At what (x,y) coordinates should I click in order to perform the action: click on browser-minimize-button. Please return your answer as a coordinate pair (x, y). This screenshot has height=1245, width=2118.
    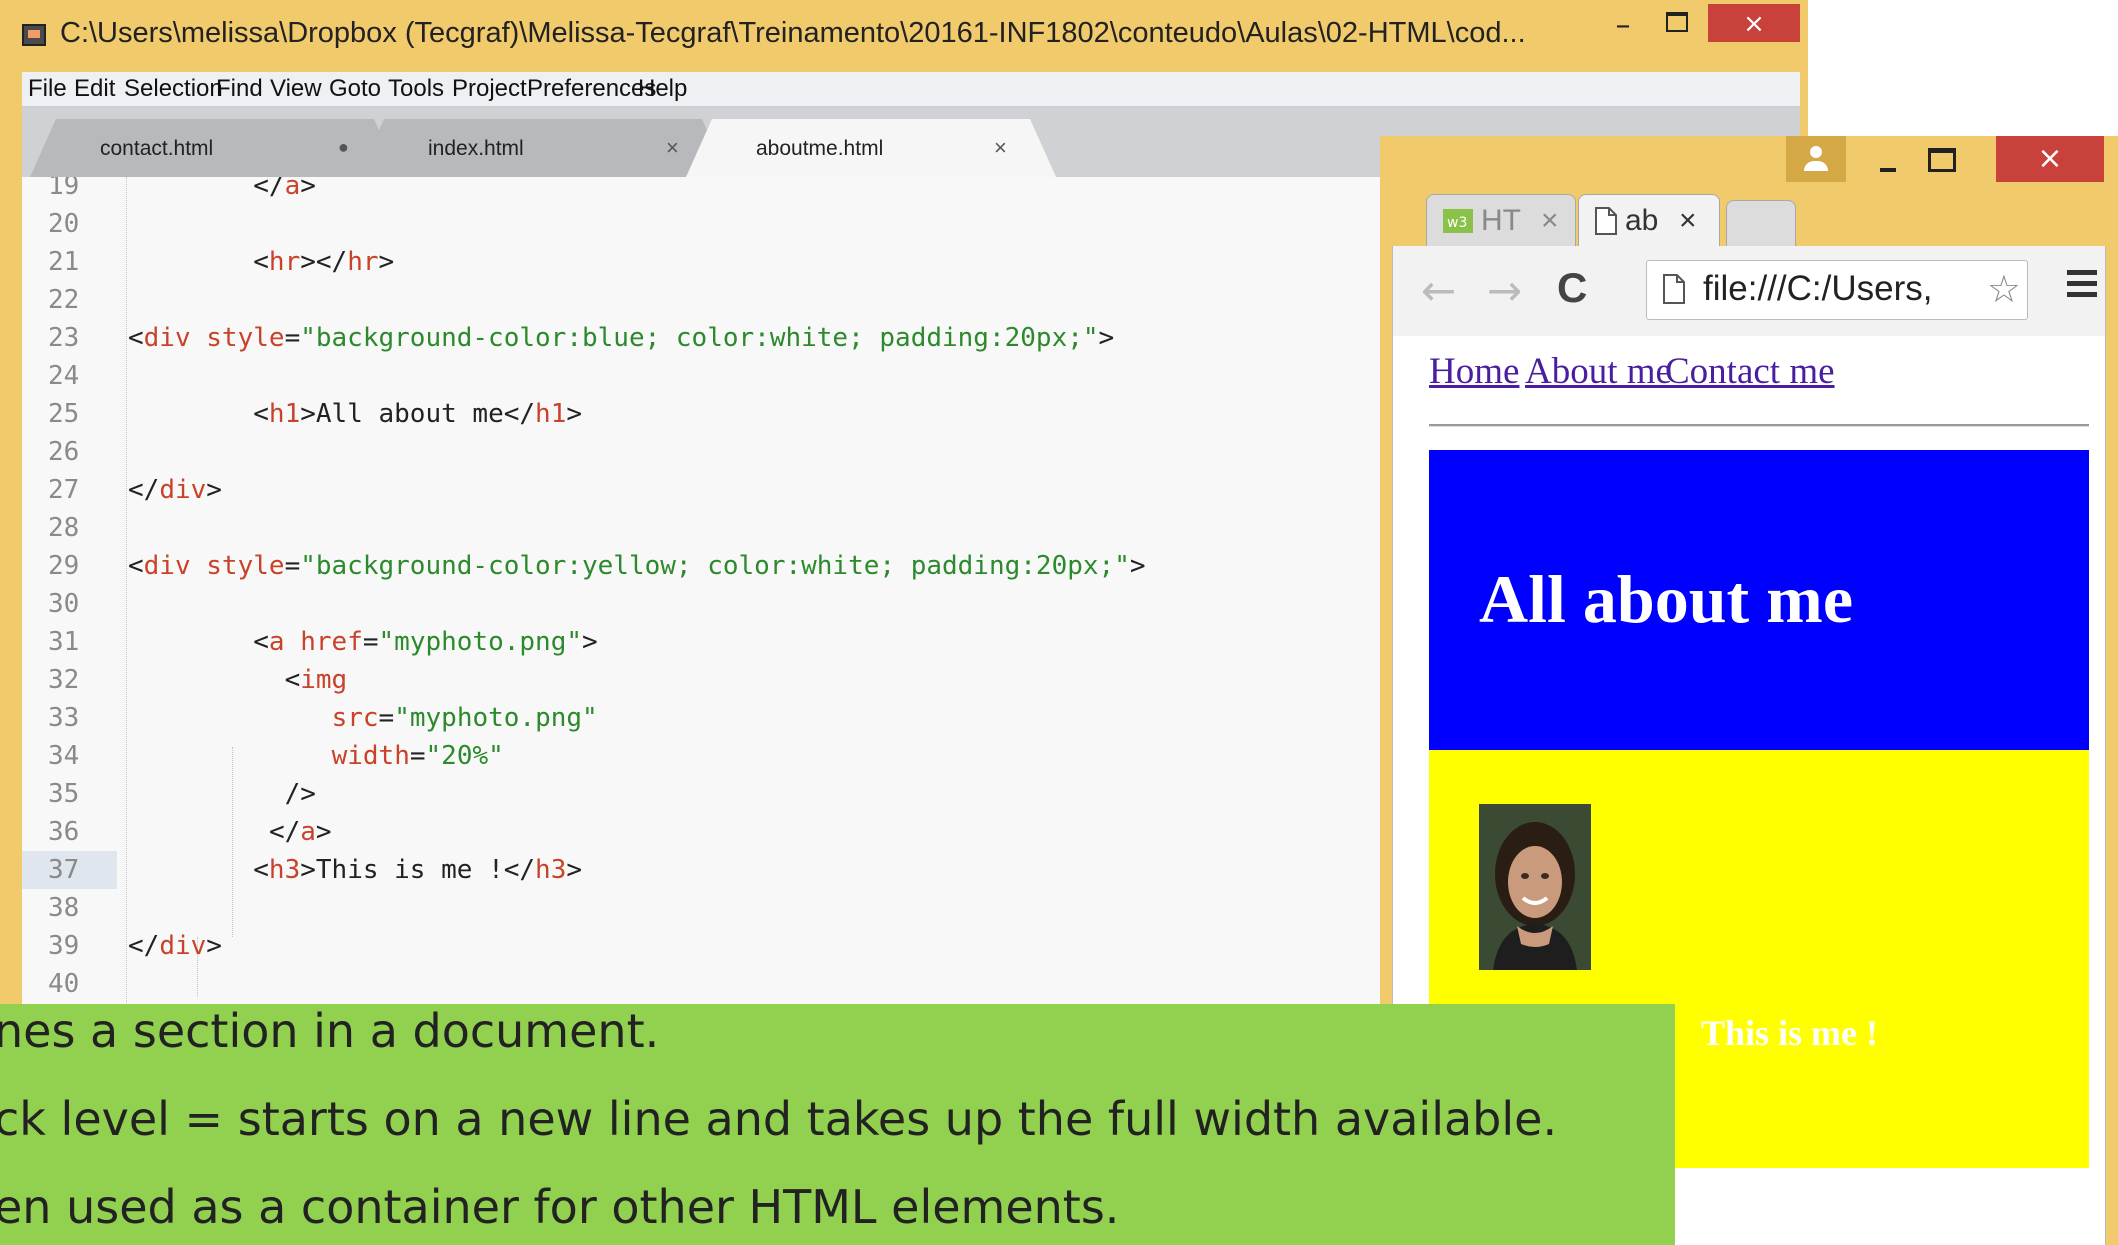
    Looking at the image, I should click on (1890, 161).